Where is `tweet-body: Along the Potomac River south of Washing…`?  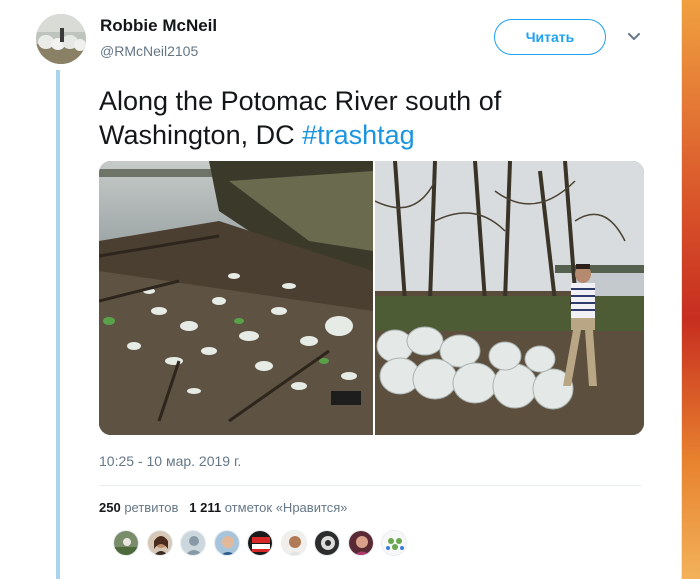 tweet-body: Along the Potomac River south of Washing… is located at coordinates (300, 118).